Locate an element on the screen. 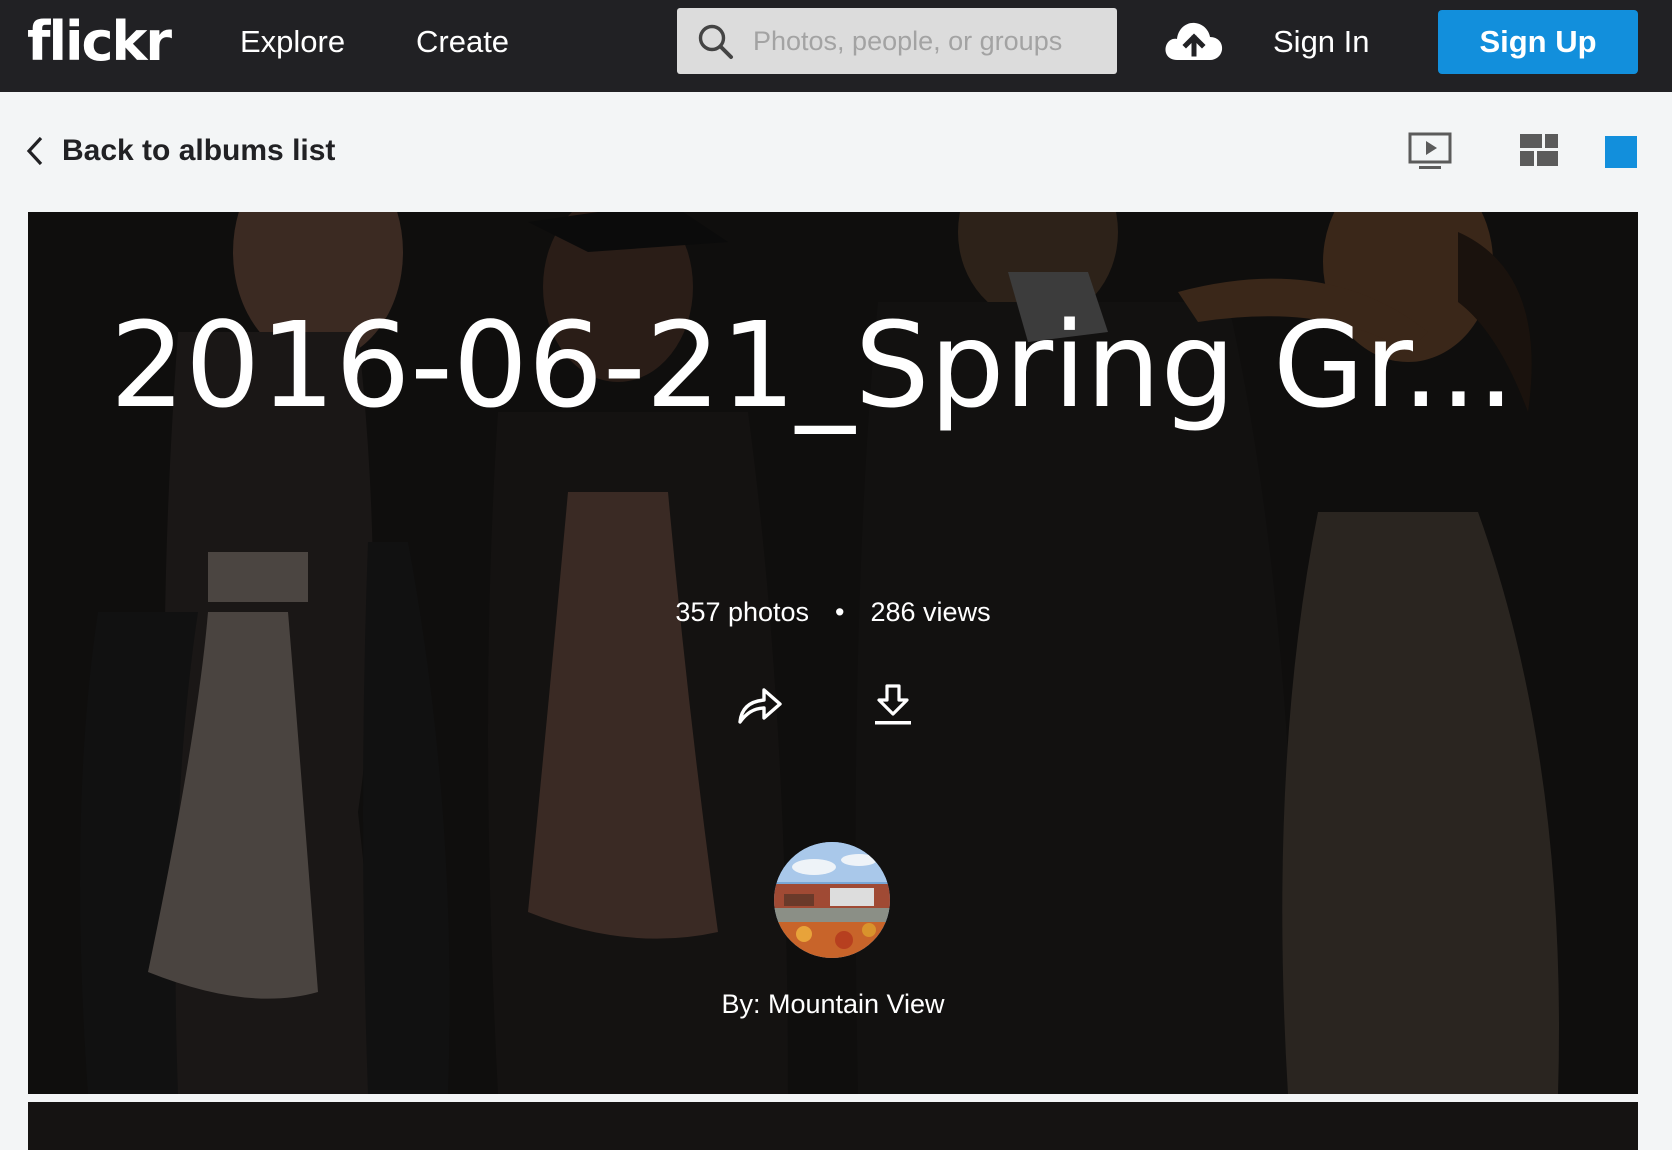  search-box is located at coordinates (897, 41).